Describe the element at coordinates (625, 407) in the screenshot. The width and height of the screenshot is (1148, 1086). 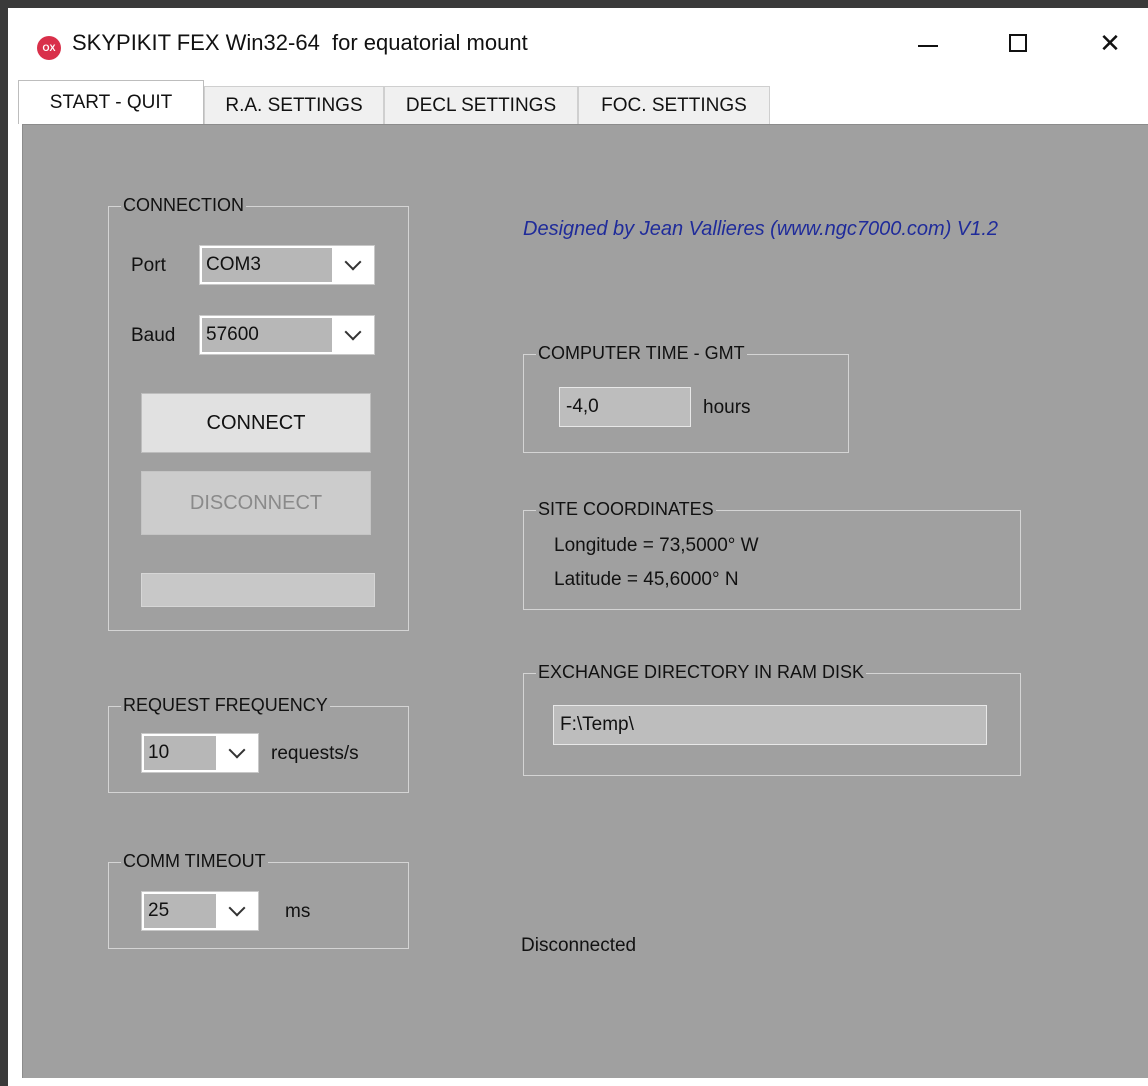
I see `gmt-offset-input: -4,0` at that location.